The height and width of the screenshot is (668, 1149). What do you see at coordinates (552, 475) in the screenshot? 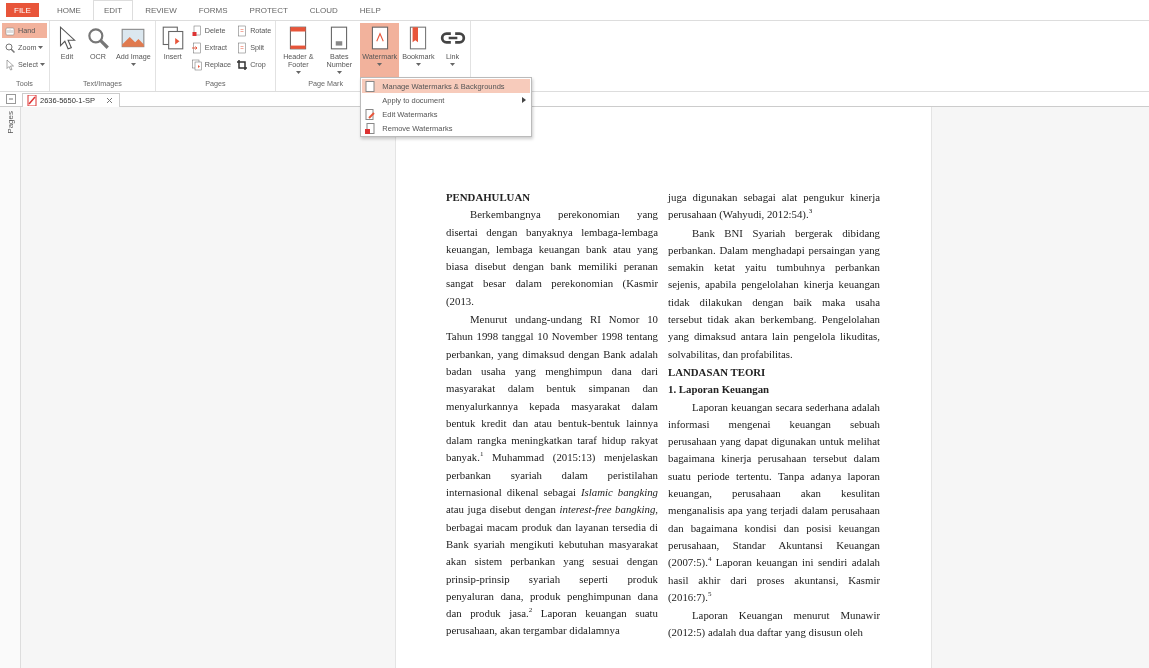
I see `paragraph: Menurut undang-undang RI Nomor 10 Tahun 1998 tanggal 10 November 1998 tentang perbankan, yang dimaksud dengan Bank adalah badan usaha yang menghimpun dana dari masyarakat dalam bentuk simpanan dan menyalurkannya kepada masyarakat dalam bentuk kredit dan atau bentuk-bentuk lainnya dalam rangka meningkatkan taraf hidup rakyat banyak.$^{1}$ Muhammad (2015:13) menjelaskan perbankan syariah dalam peristilahan internasional dikenal sebagai Islamic bangking atau juga disebut dengan interest-free bangking, berbagai macam produk dan layanan tersedia di Bank syariah mengikuti kebutuhan masyarakat akan sistem perbankan yang sesuai dengan prinsip-prinsip syariah seperti produk penyaluran dana, produk penghimpunan dana dan produk jasa.$^{2}$ Laporan keuangan suatu perusahaan, akan tergambar didalamnya` at bounding box center [552, 475].